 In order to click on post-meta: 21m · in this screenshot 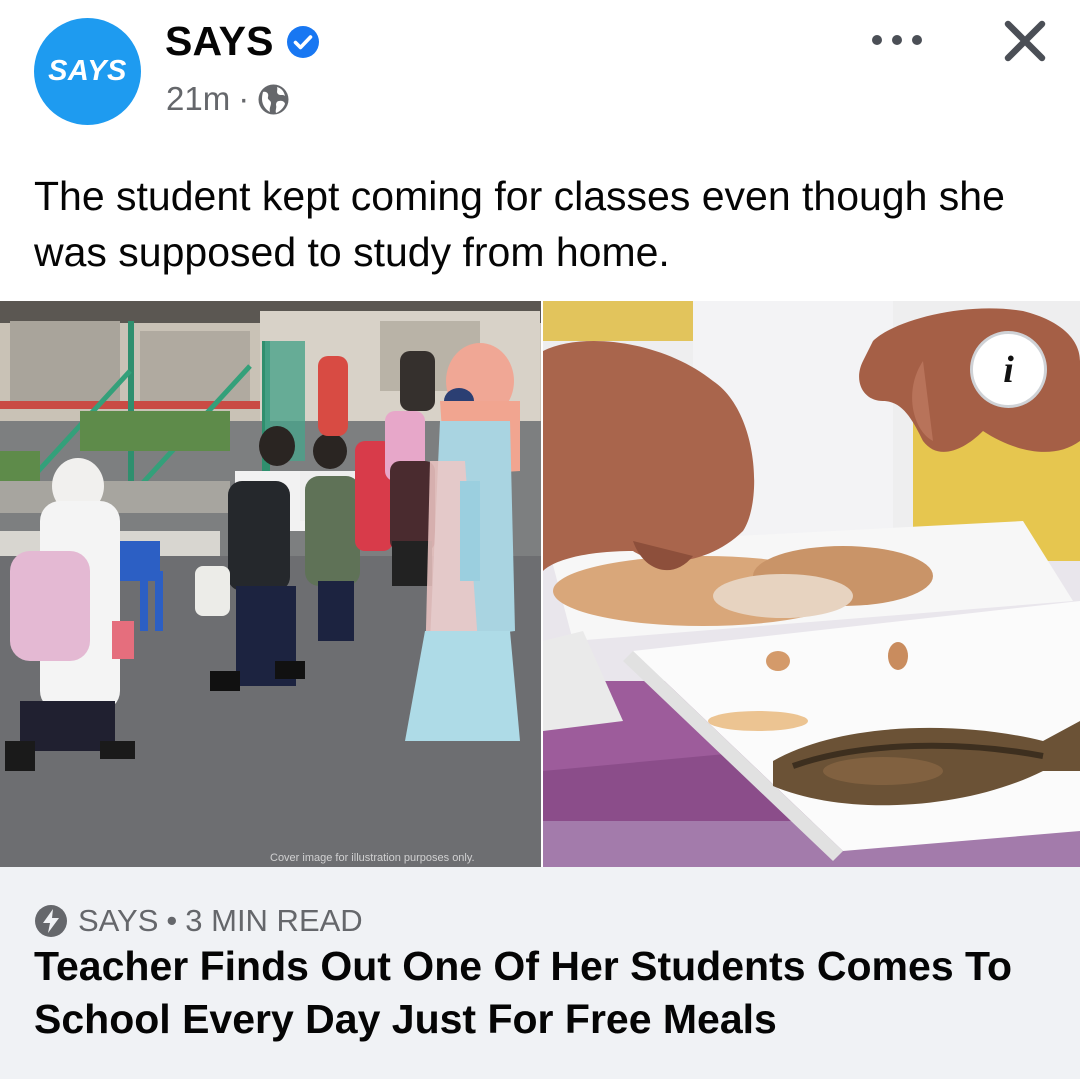, I will do `click(228, 99)`.